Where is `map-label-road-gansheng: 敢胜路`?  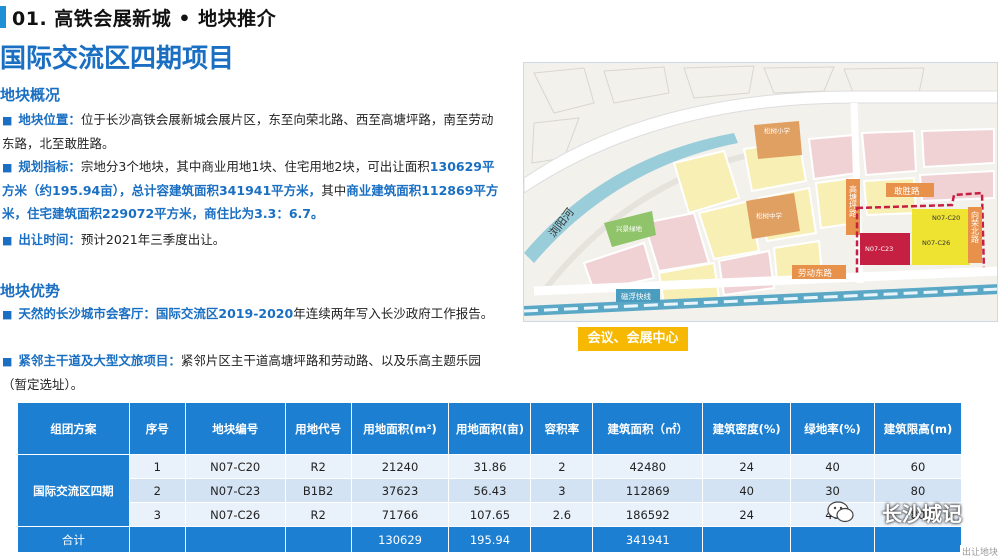 map-label-road-gansheng: 敢胜路 is located at coordinates (907, 191).